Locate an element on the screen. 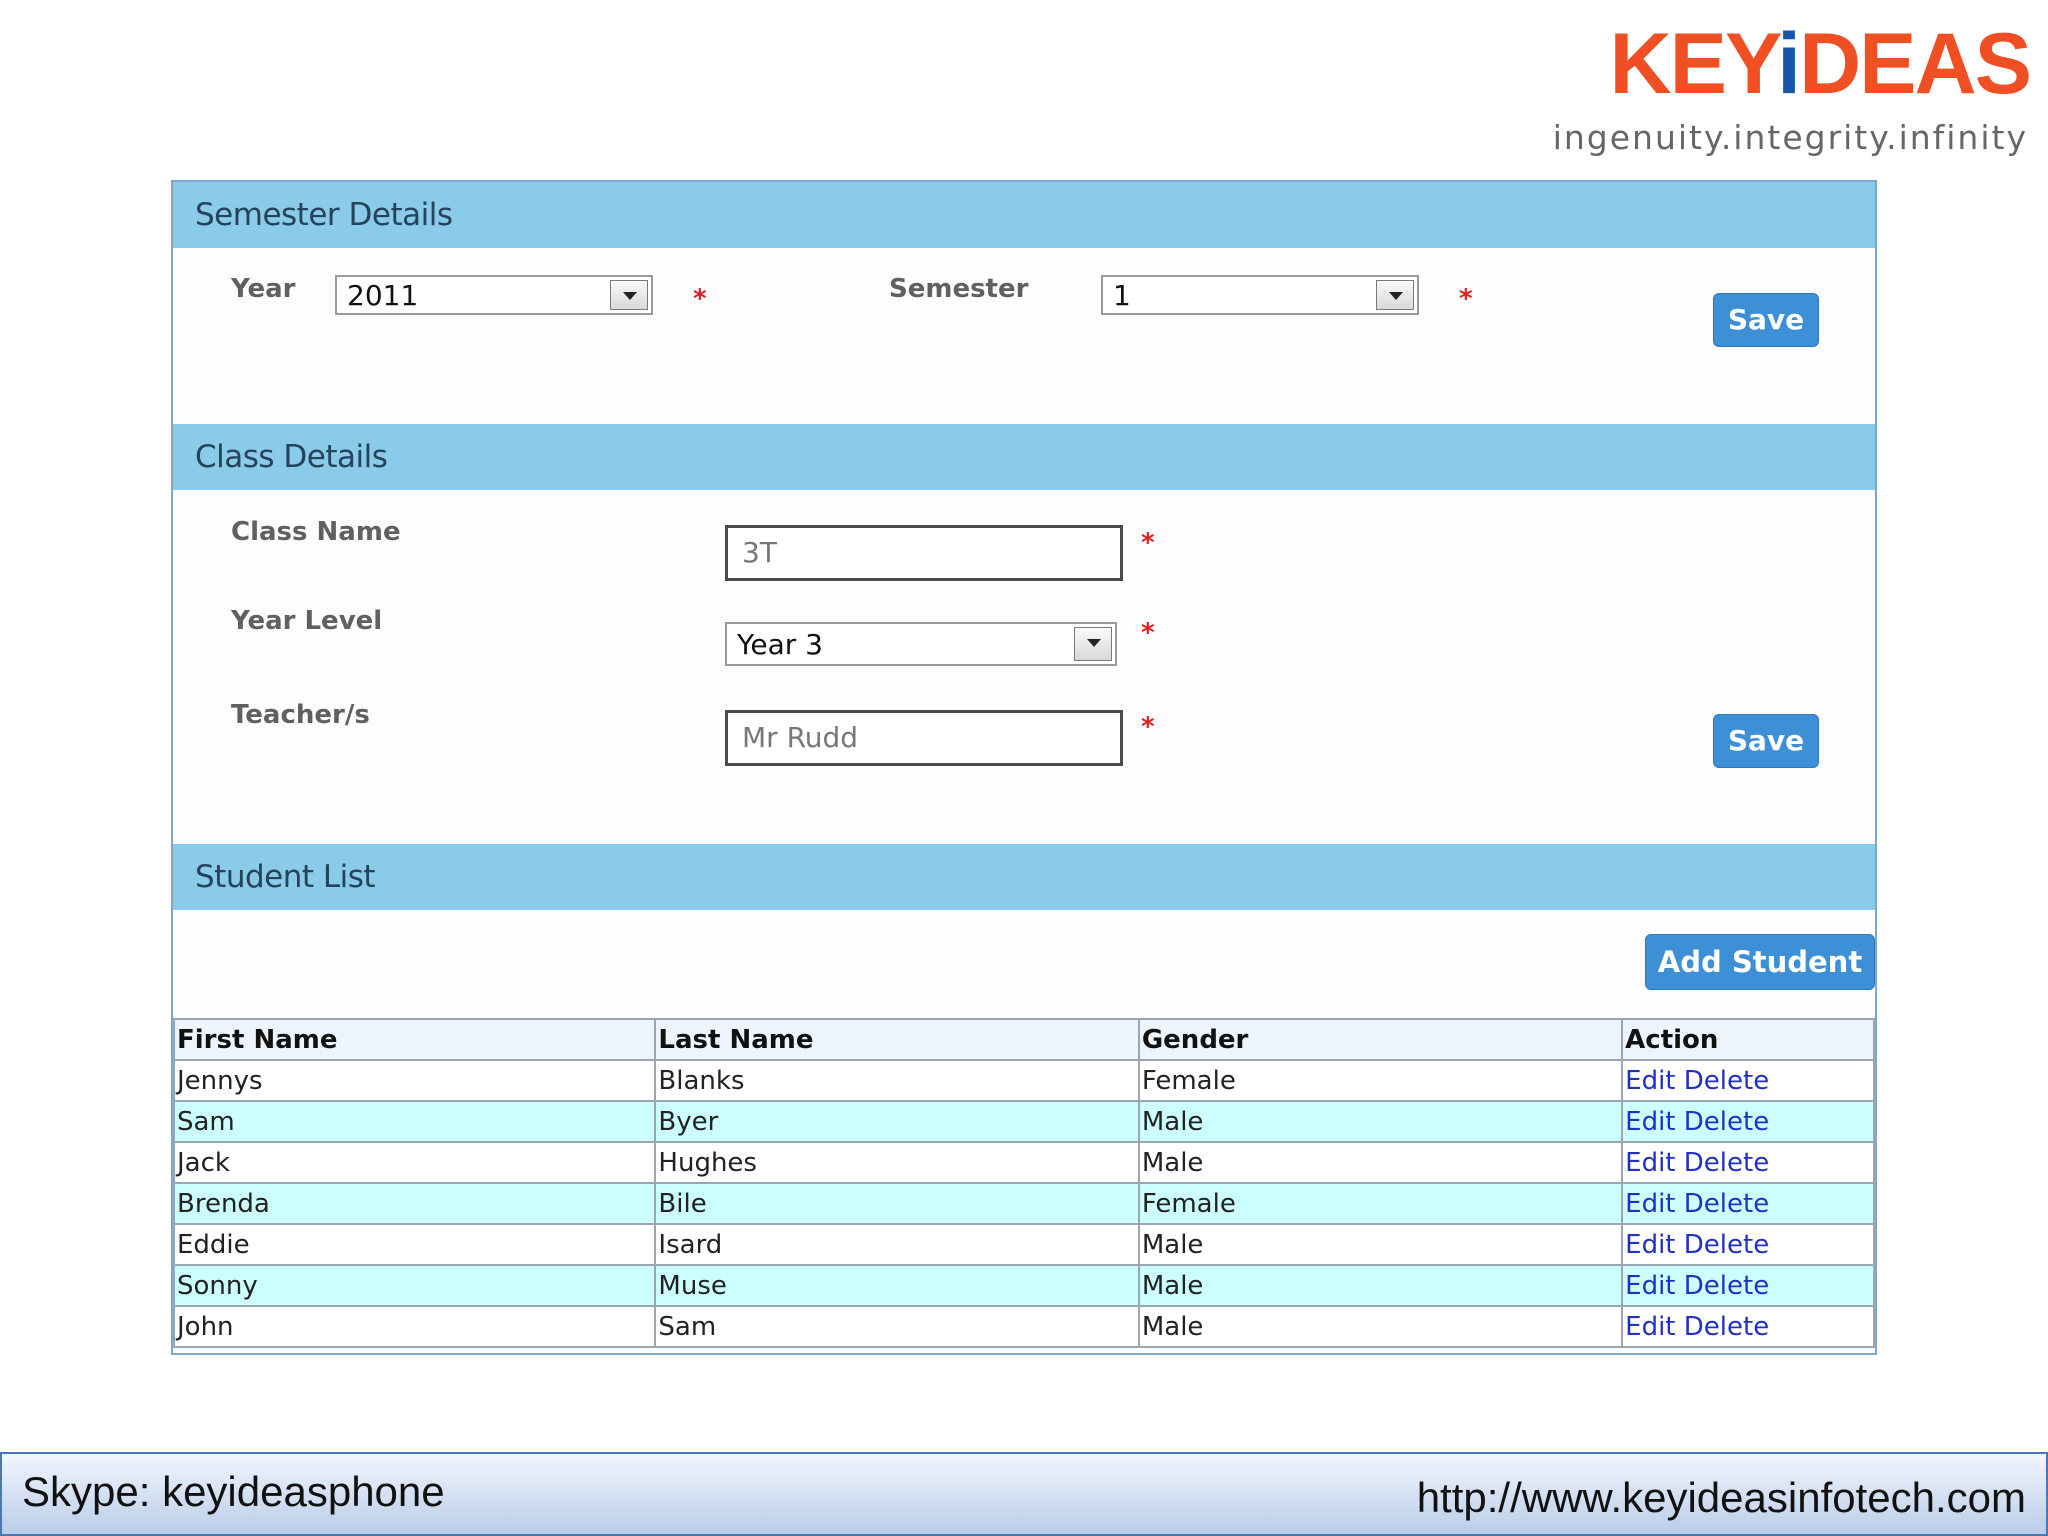 This screenshot has width=2048, height=1536. last-name-cell: Muse is located at coordinates (897, 1285).